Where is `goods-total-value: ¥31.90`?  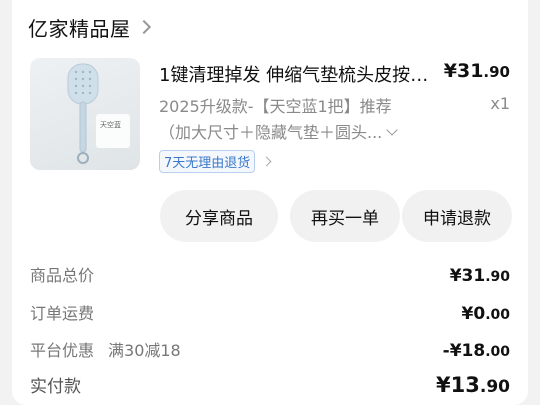 goods-total-value: ¥31.90 is located at coordinates (479, 276).